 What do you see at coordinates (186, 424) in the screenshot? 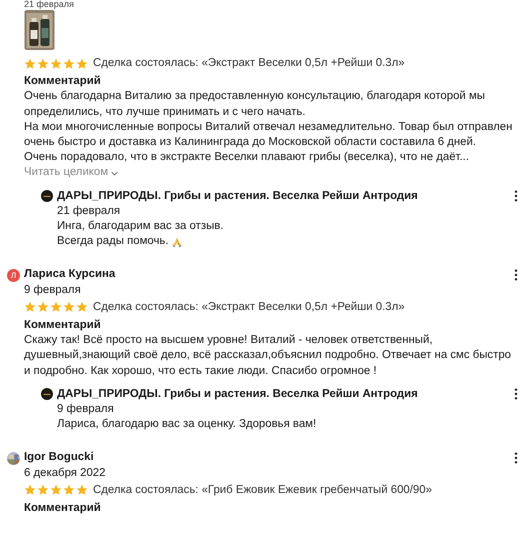
I see `reply-text: Лариса, благодарю вас за оценку. Здоровья вам!` at bounding box center [186, 424].